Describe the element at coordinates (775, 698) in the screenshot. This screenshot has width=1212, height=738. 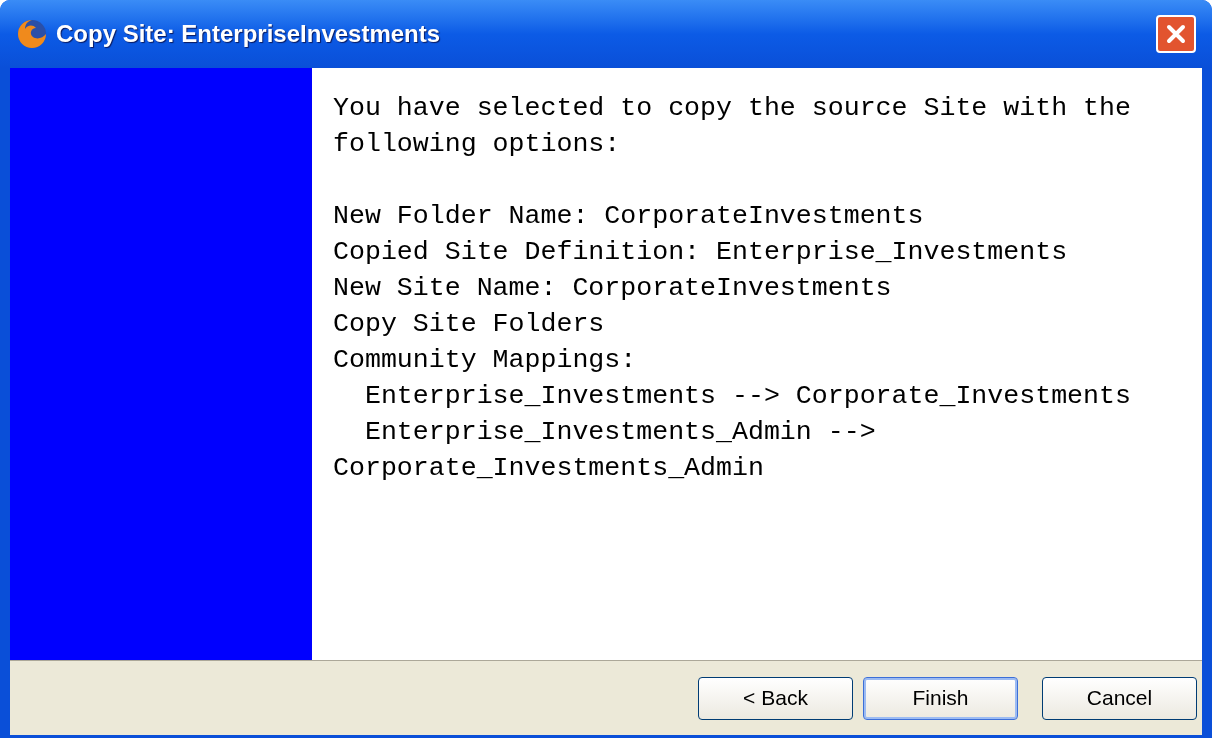
I see `dialog-button: < Back` at that location.